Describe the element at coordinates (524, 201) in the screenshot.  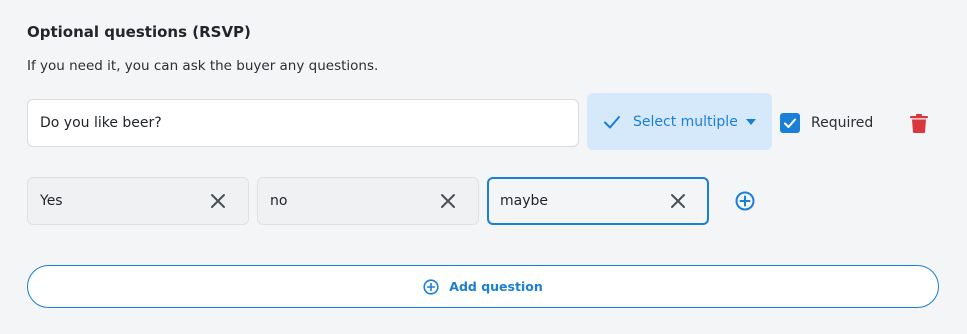
I see `option-value: maybe` at that location.